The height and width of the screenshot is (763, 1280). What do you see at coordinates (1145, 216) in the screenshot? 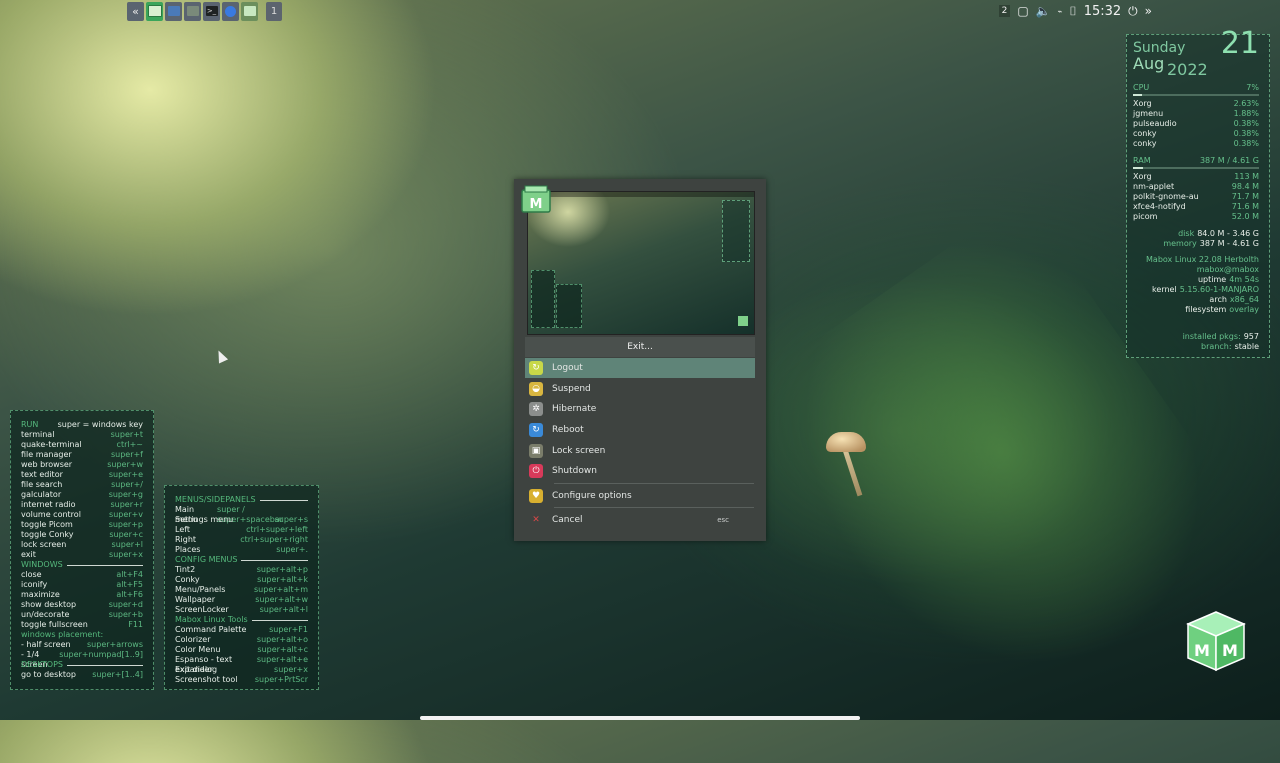
I see `process-name: picom` at bounding box center [1145, 216].